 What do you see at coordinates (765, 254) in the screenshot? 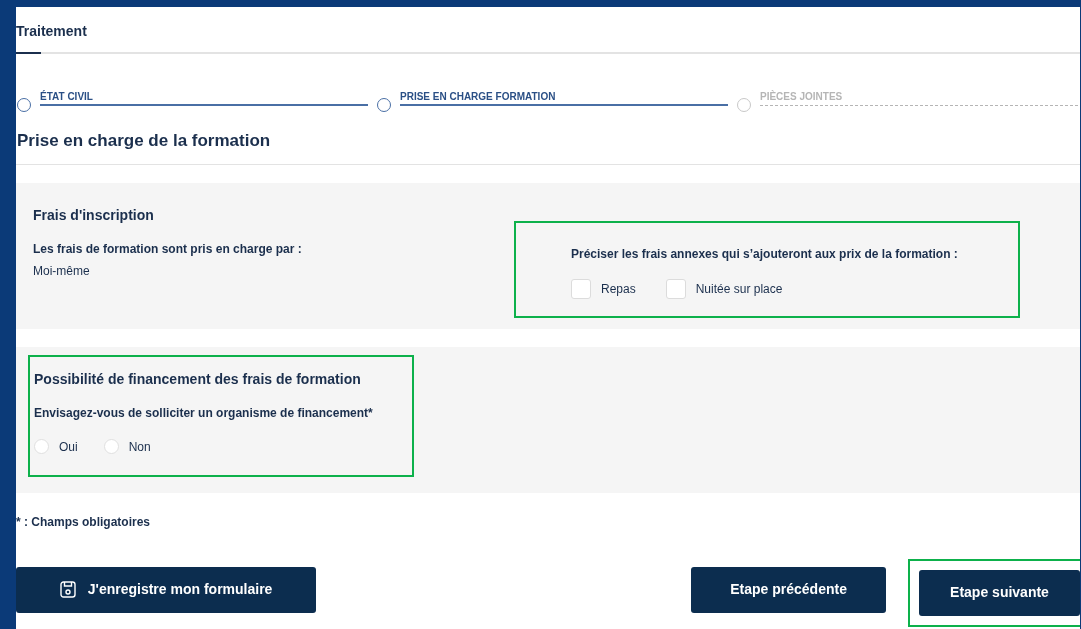
I see `field-label: Préciser les frais annexes qui s’ajouteront aux prix de la formation :` at bounding box center [765, 254].